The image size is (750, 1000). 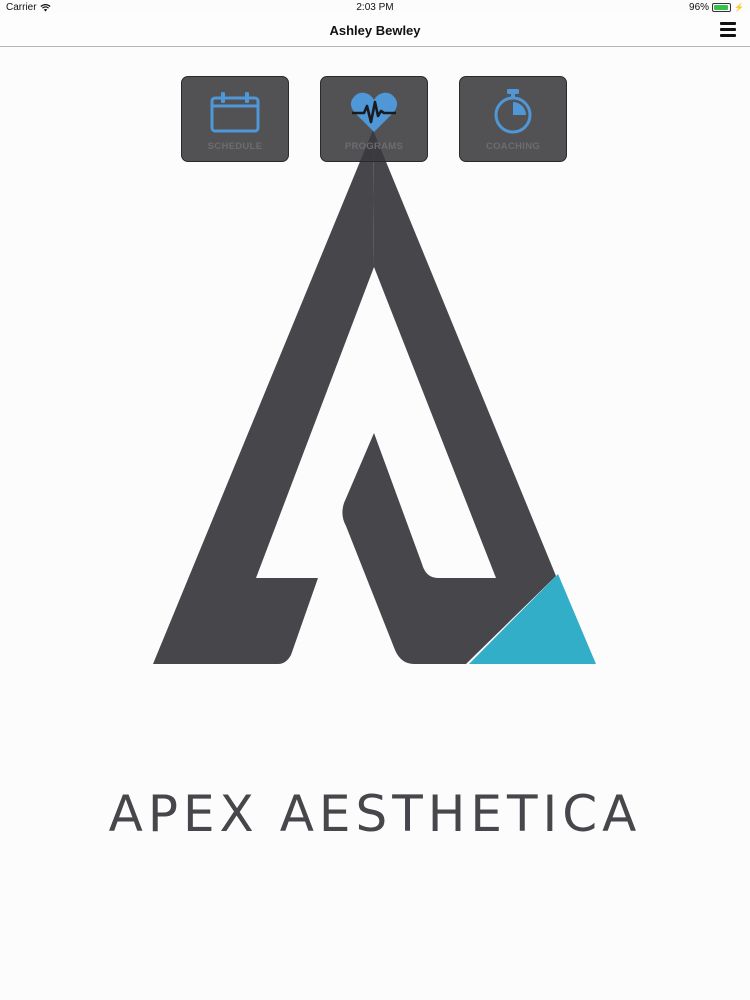 I want to click on status-time: 2:03 PM, so click(x=375, y=7).